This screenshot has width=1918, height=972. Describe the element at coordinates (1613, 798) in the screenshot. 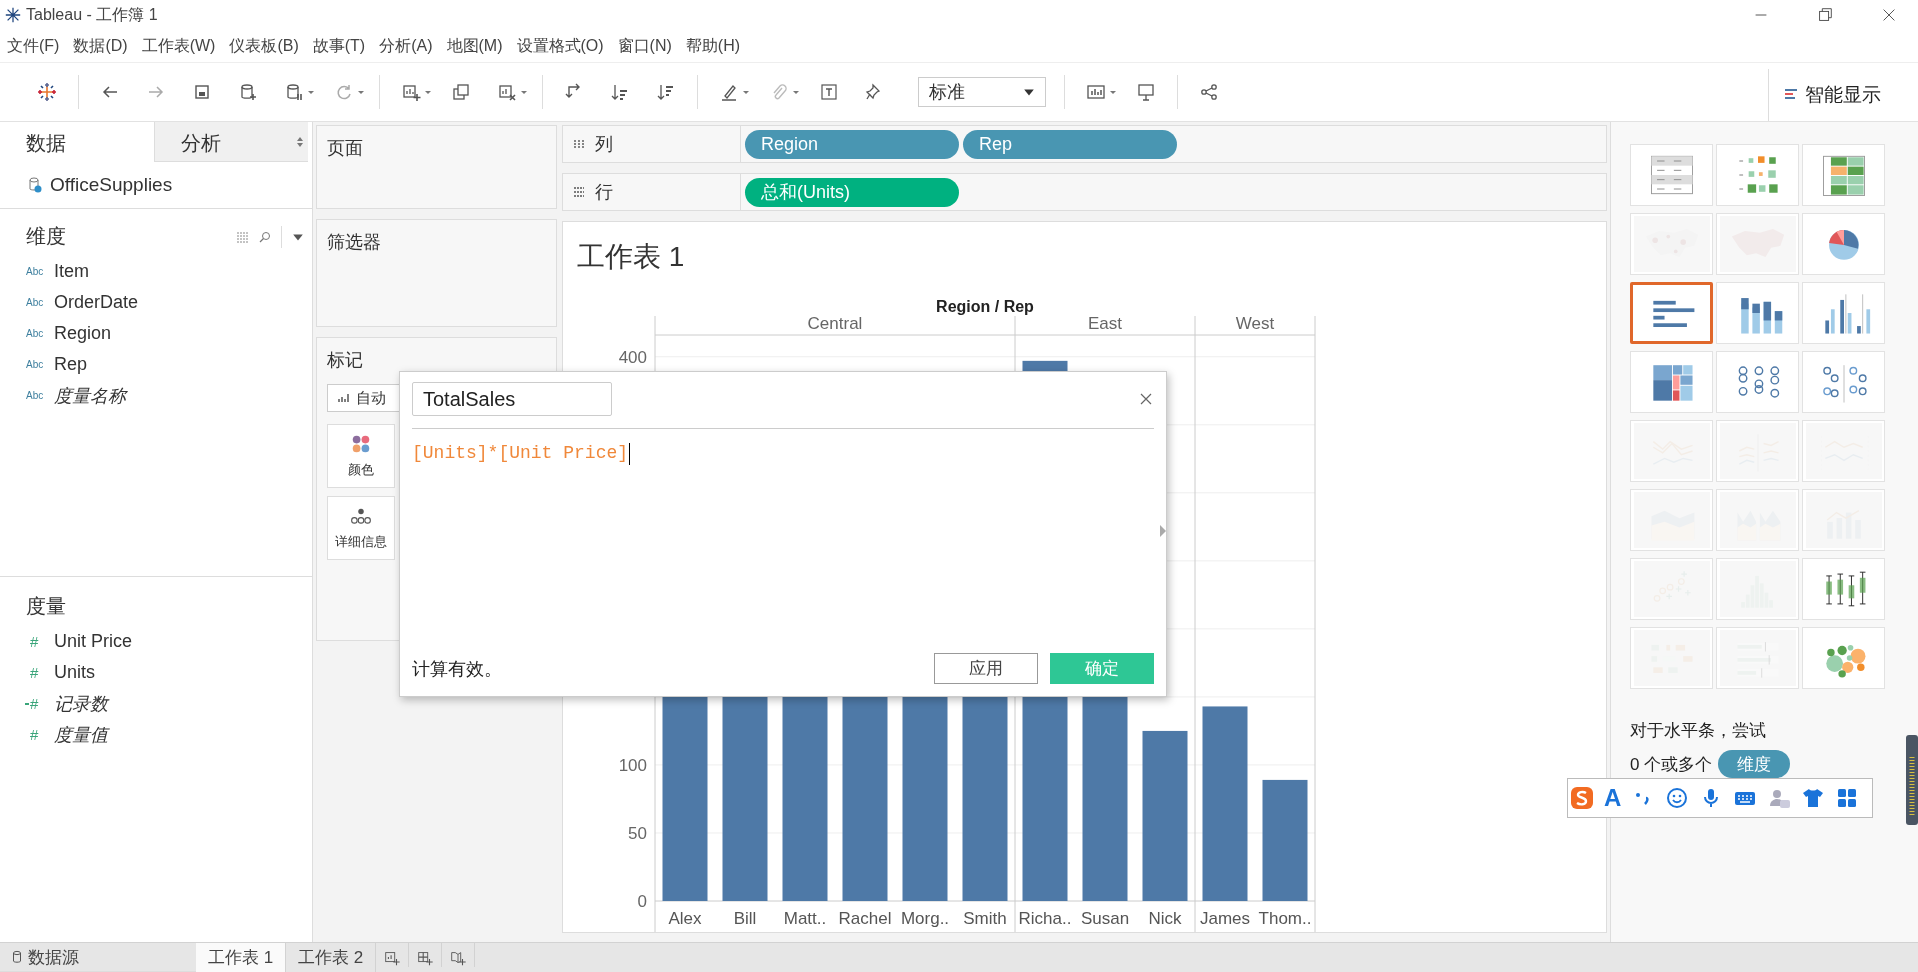

I see `input-mode-toggle: A` at that location.